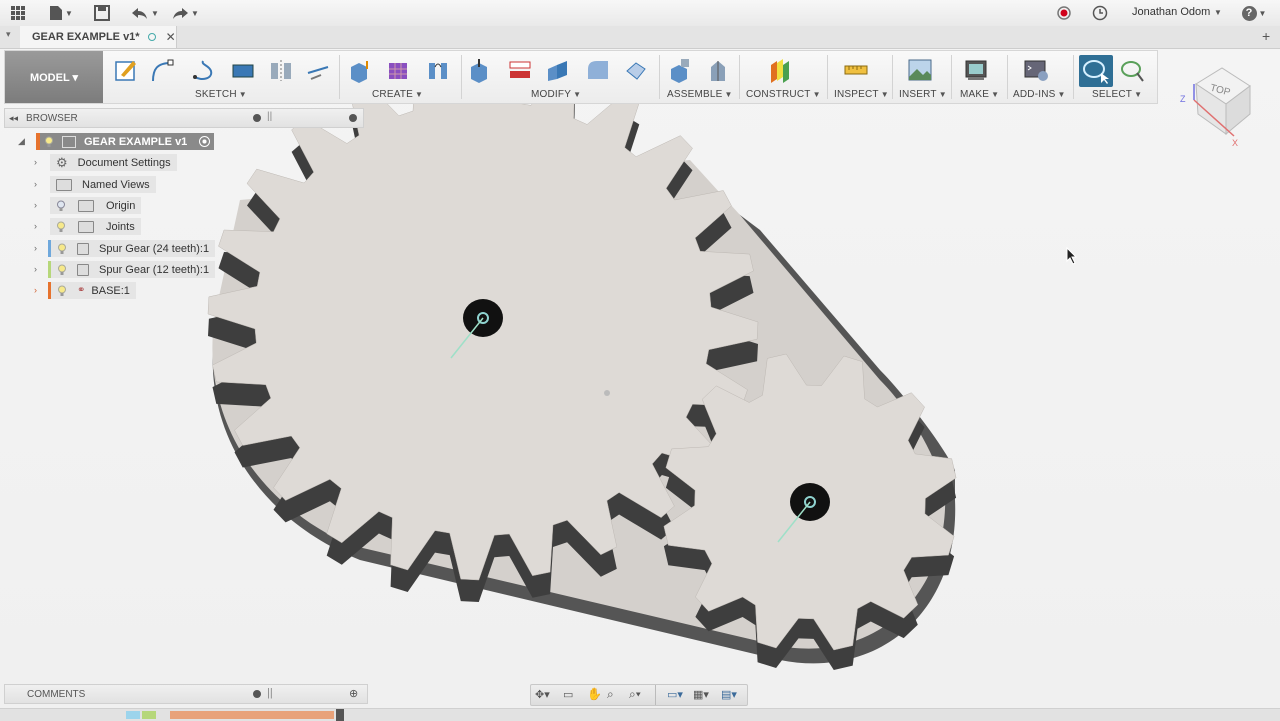  What do you see at coordinates (680, 70) in the screenshot?
I see `new-component-icon` at bounding box center [680, 70].